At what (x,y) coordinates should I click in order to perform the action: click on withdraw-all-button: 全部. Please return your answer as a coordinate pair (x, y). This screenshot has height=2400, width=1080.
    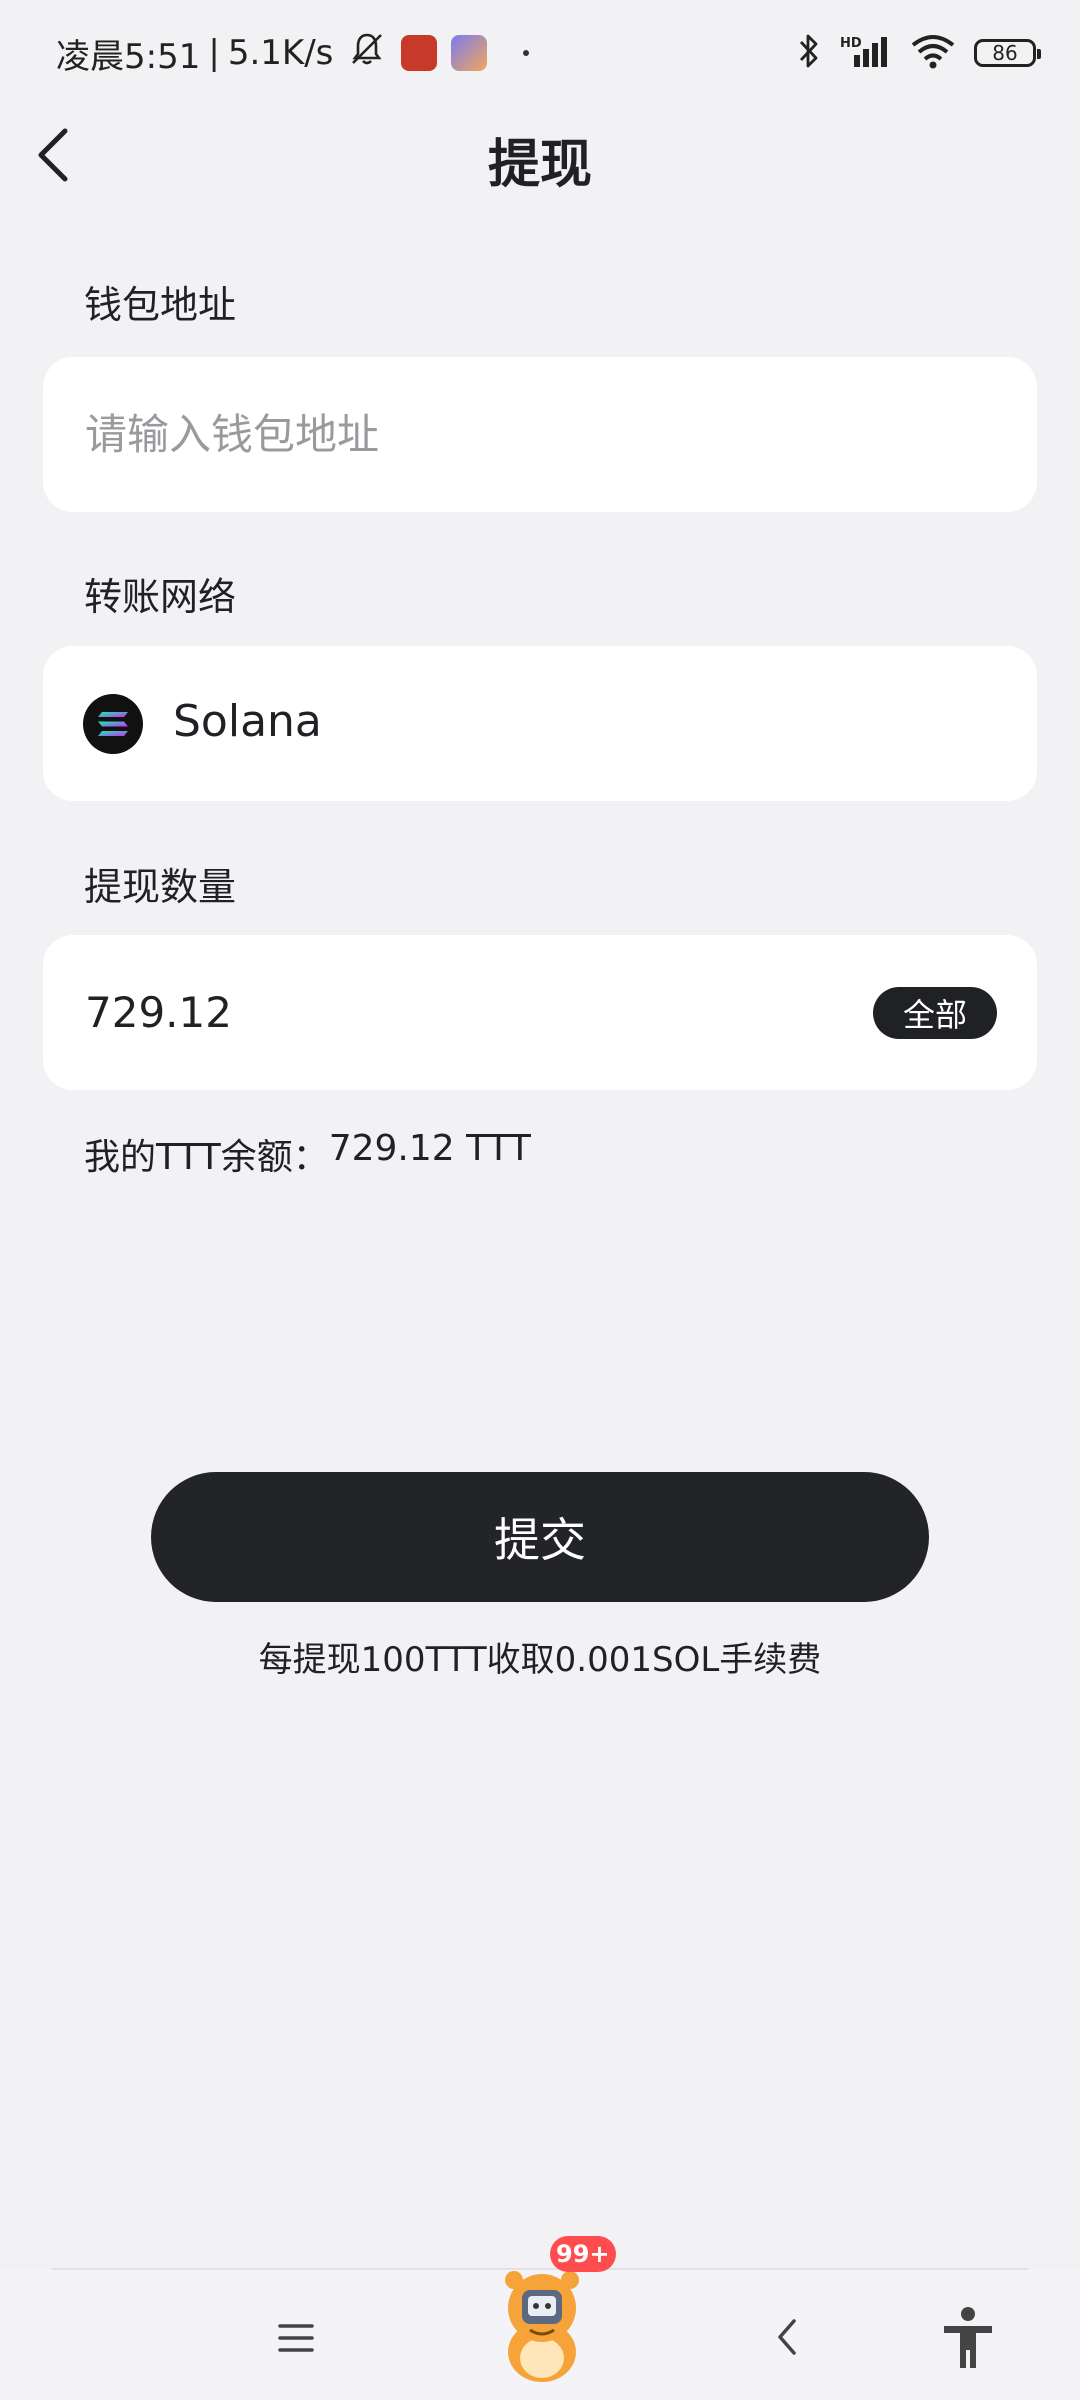
    Looking at the image, I should click on (935, 1013).